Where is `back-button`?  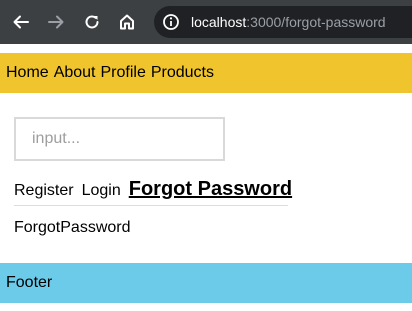
back-button is located at coordinates (21, 22).